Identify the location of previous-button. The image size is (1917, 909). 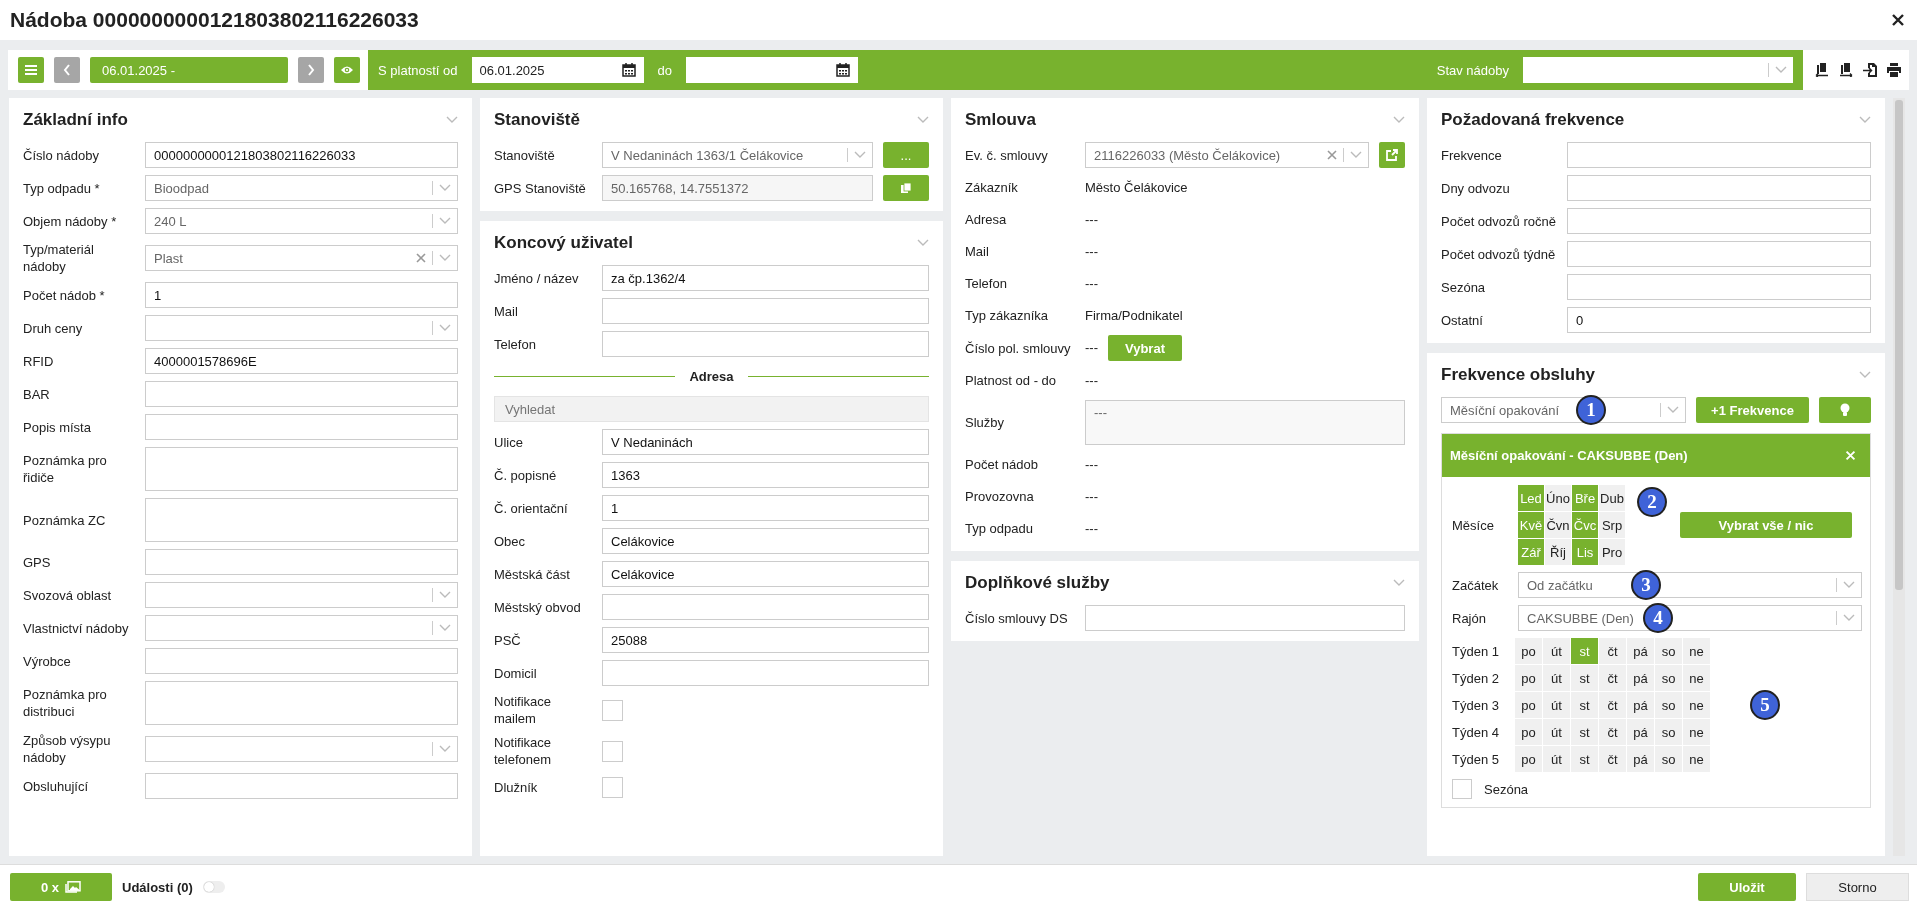
(67, 70).